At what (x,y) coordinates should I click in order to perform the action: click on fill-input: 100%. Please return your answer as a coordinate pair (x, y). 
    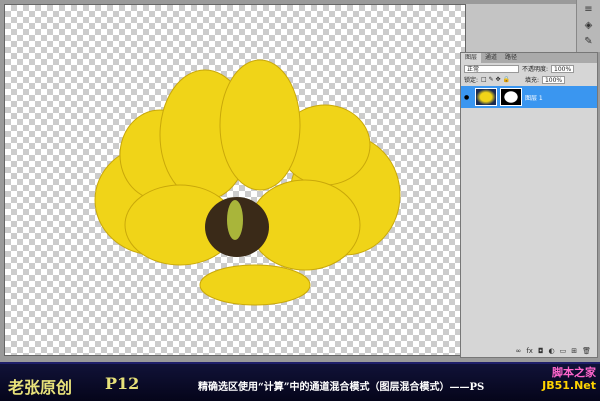
    Looking at the image, I should click on (553, 79).